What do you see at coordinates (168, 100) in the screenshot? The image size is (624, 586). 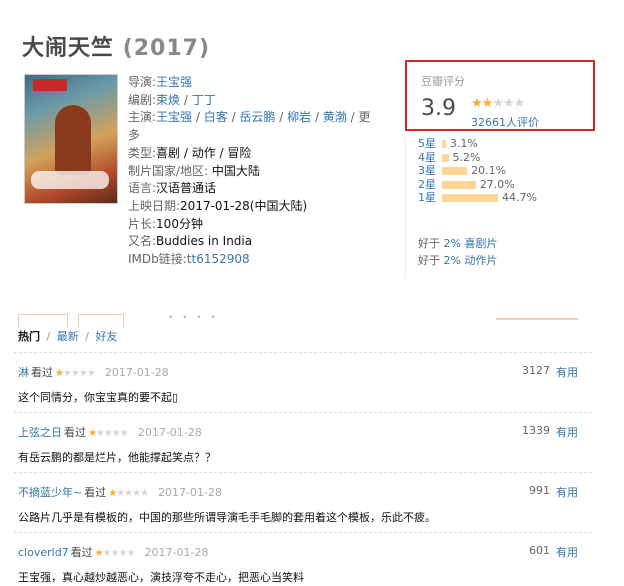 I see `writer-link: 束焕` at bounding box center [168, 100].